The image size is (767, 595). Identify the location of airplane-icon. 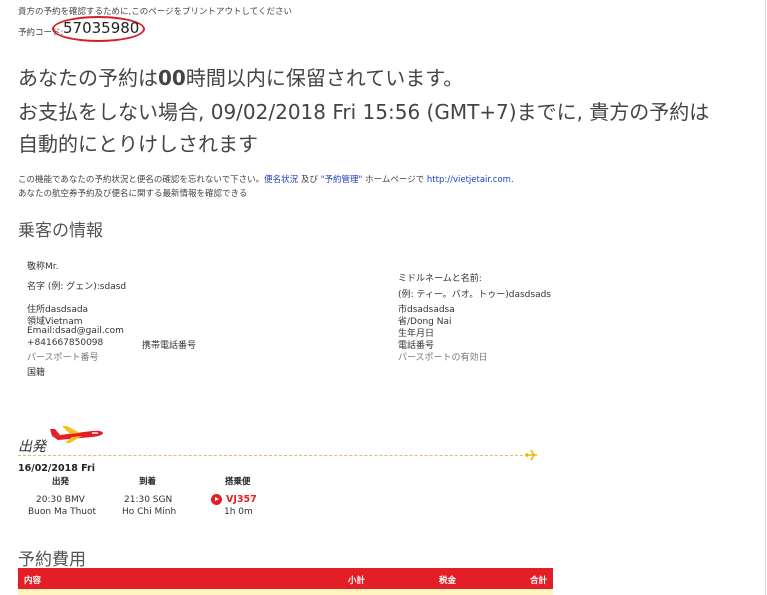
(76, 434).